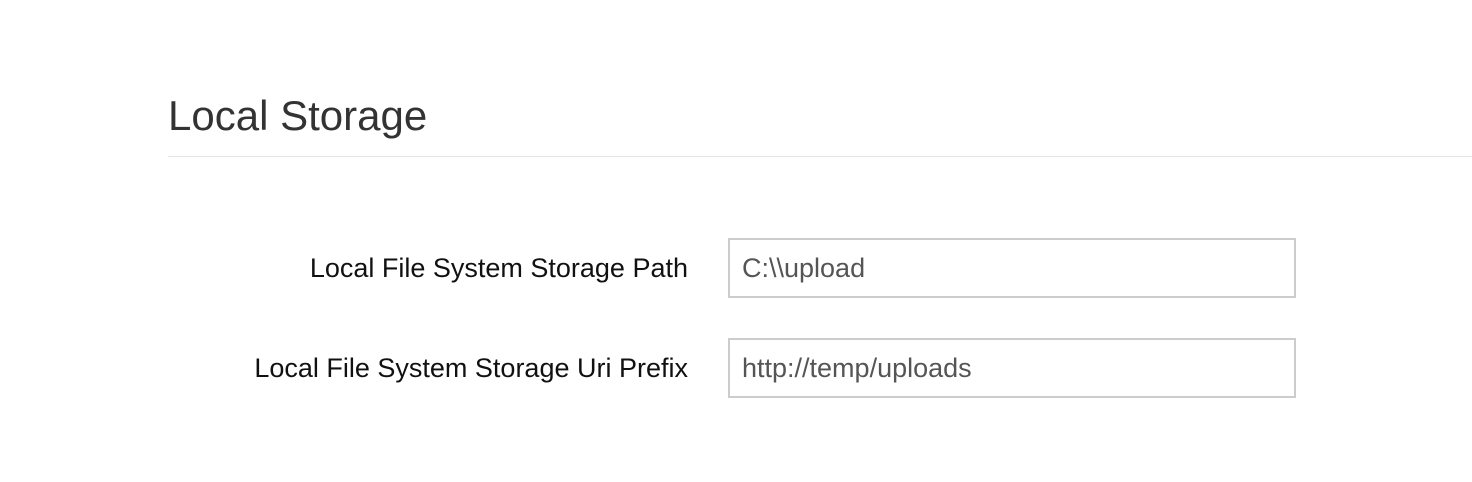  What do you see at coordinates (471, 368) in the screenshot?
I see `uri-prefix-label: Local File System Storage Uri Prefix` at bounding box center [471, 368].